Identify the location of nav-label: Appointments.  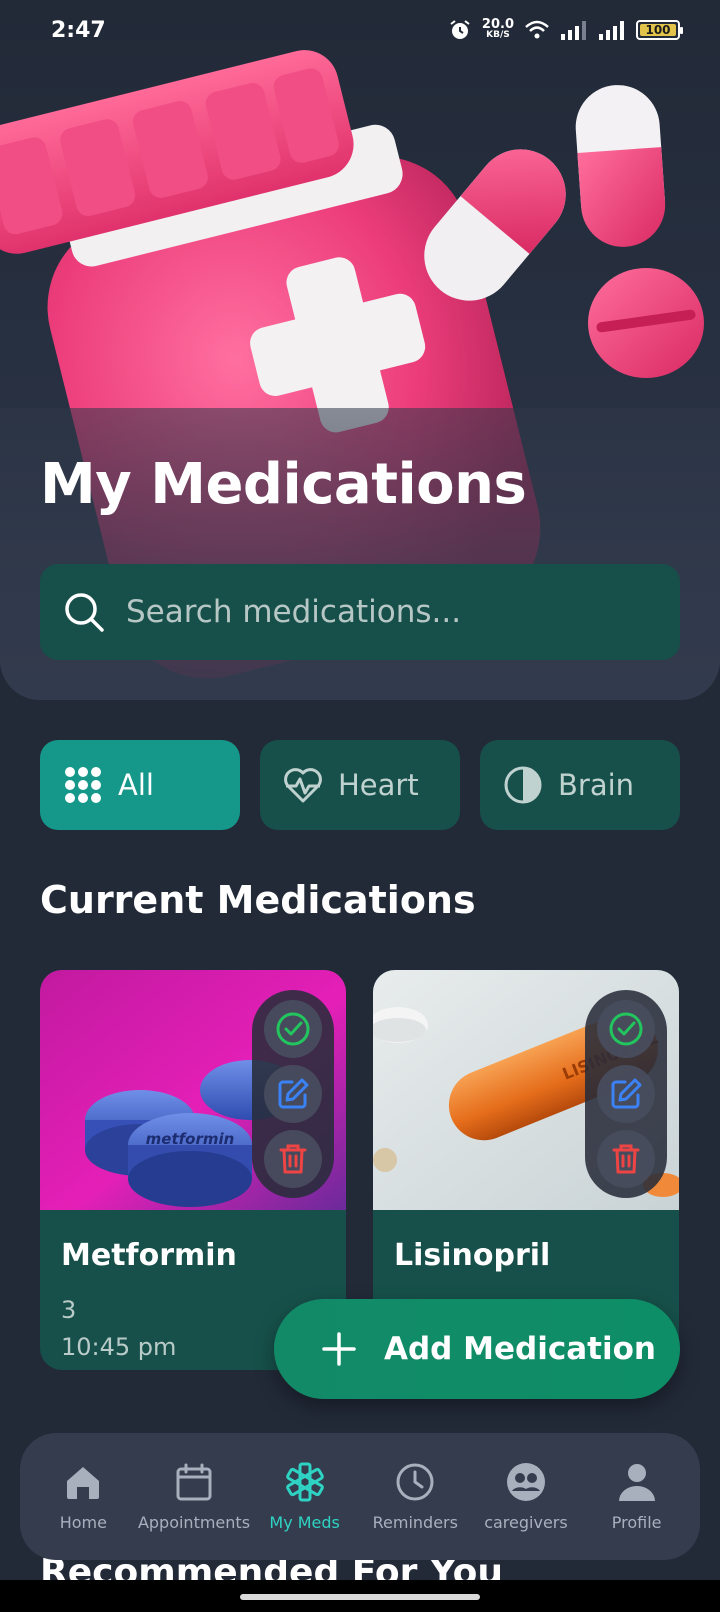
(194, 1522).